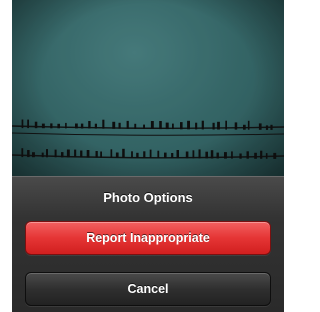 The width and height of the screenshot is (320, 312). I want to click on report-inappropriate-label: Report Inappropriate, so click(148, 238).